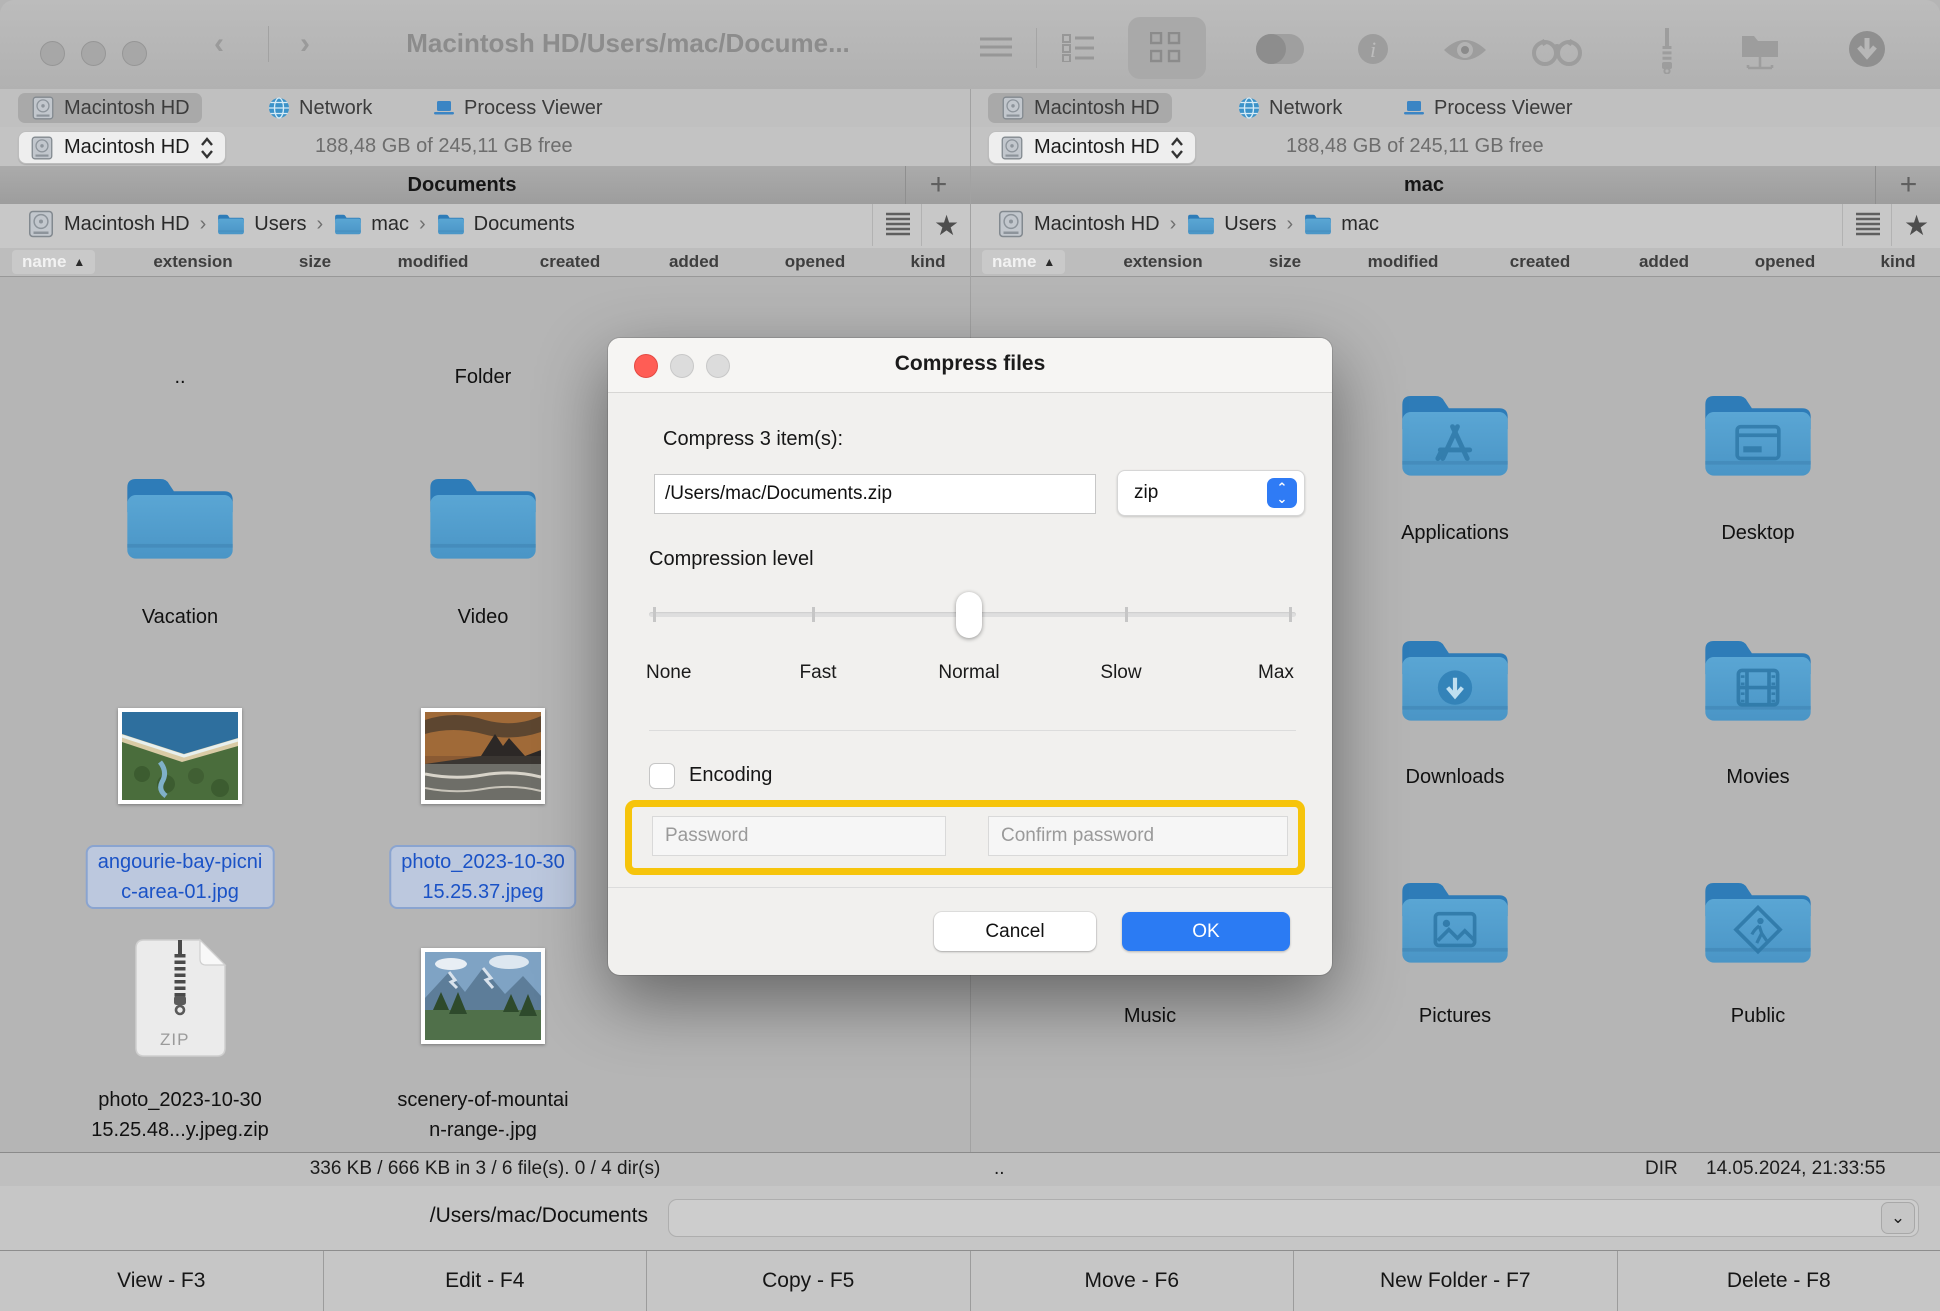 Image resolution: width=1940 pixels, height=1311 pixels. What do you see at coordinates (570, 262) in the screenshot?
I see `column-created-left: created` at bounding box center [570, 262].